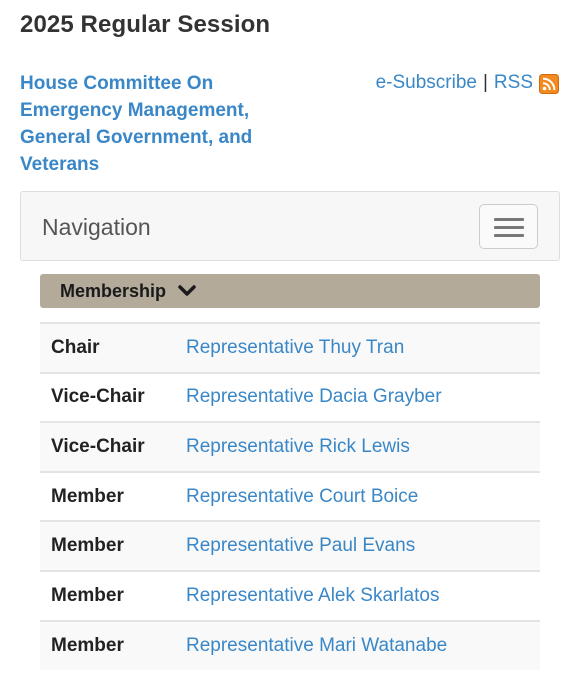 Image resolution: width=580 pixels, height=674 pixels. What do you see at coordinates (113, 347) in the screenshot?
I see `member-role: Chair` at bounding box center [113, 347].